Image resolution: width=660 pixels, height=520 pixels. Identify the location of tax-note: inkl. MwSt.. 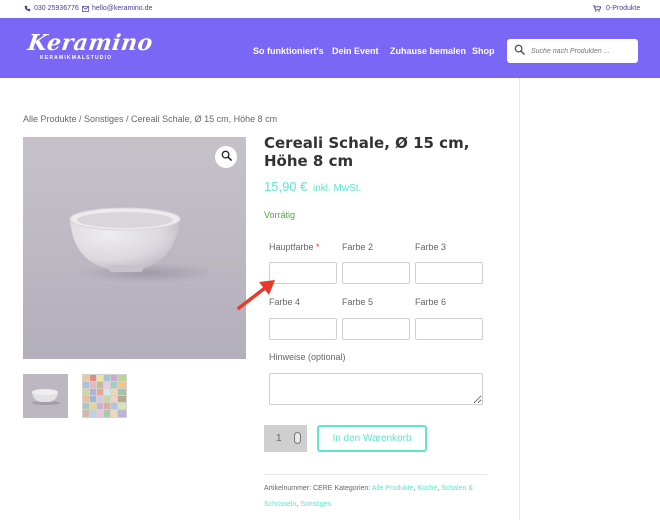
(337, 188).